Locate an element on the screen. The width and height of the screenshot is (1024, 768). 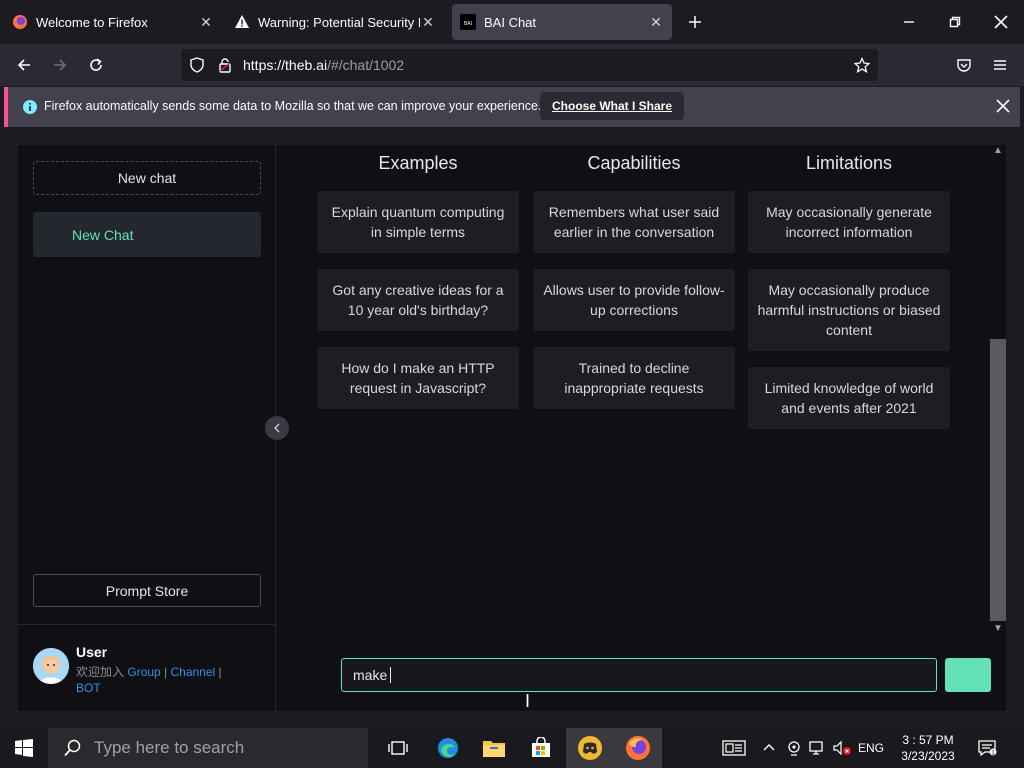
mouse-cursor-icon: I is located at coordinates (528, 701).